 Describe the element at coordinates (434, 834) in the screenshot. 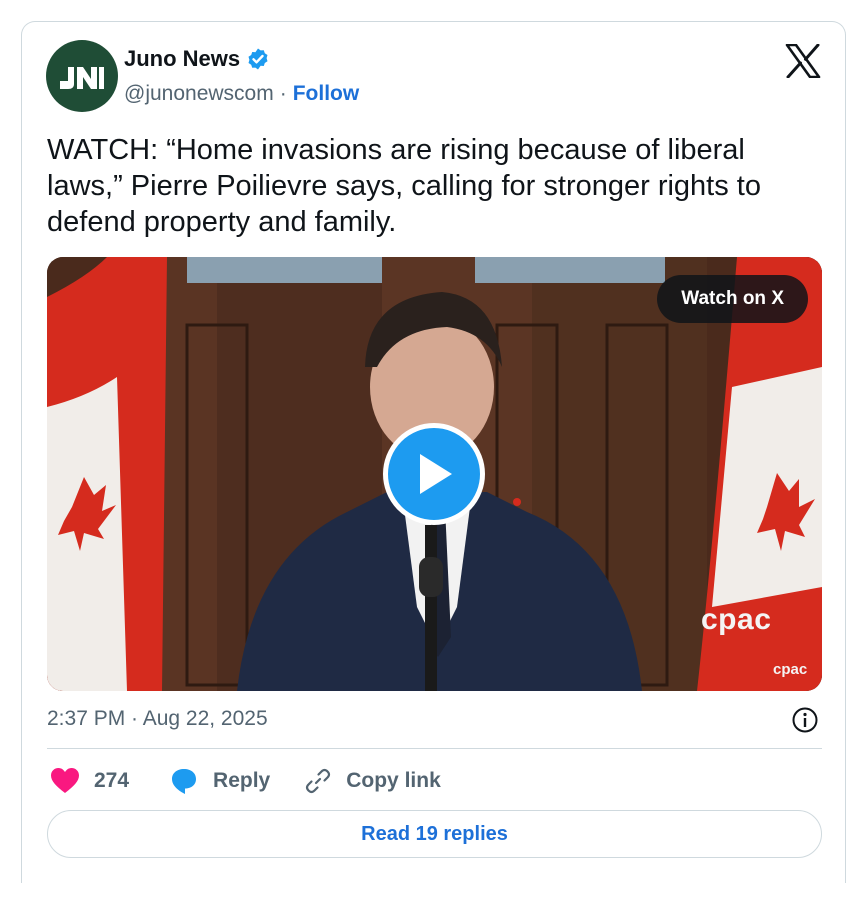

I see `read-replies-button: Read 19 replies` at that location.